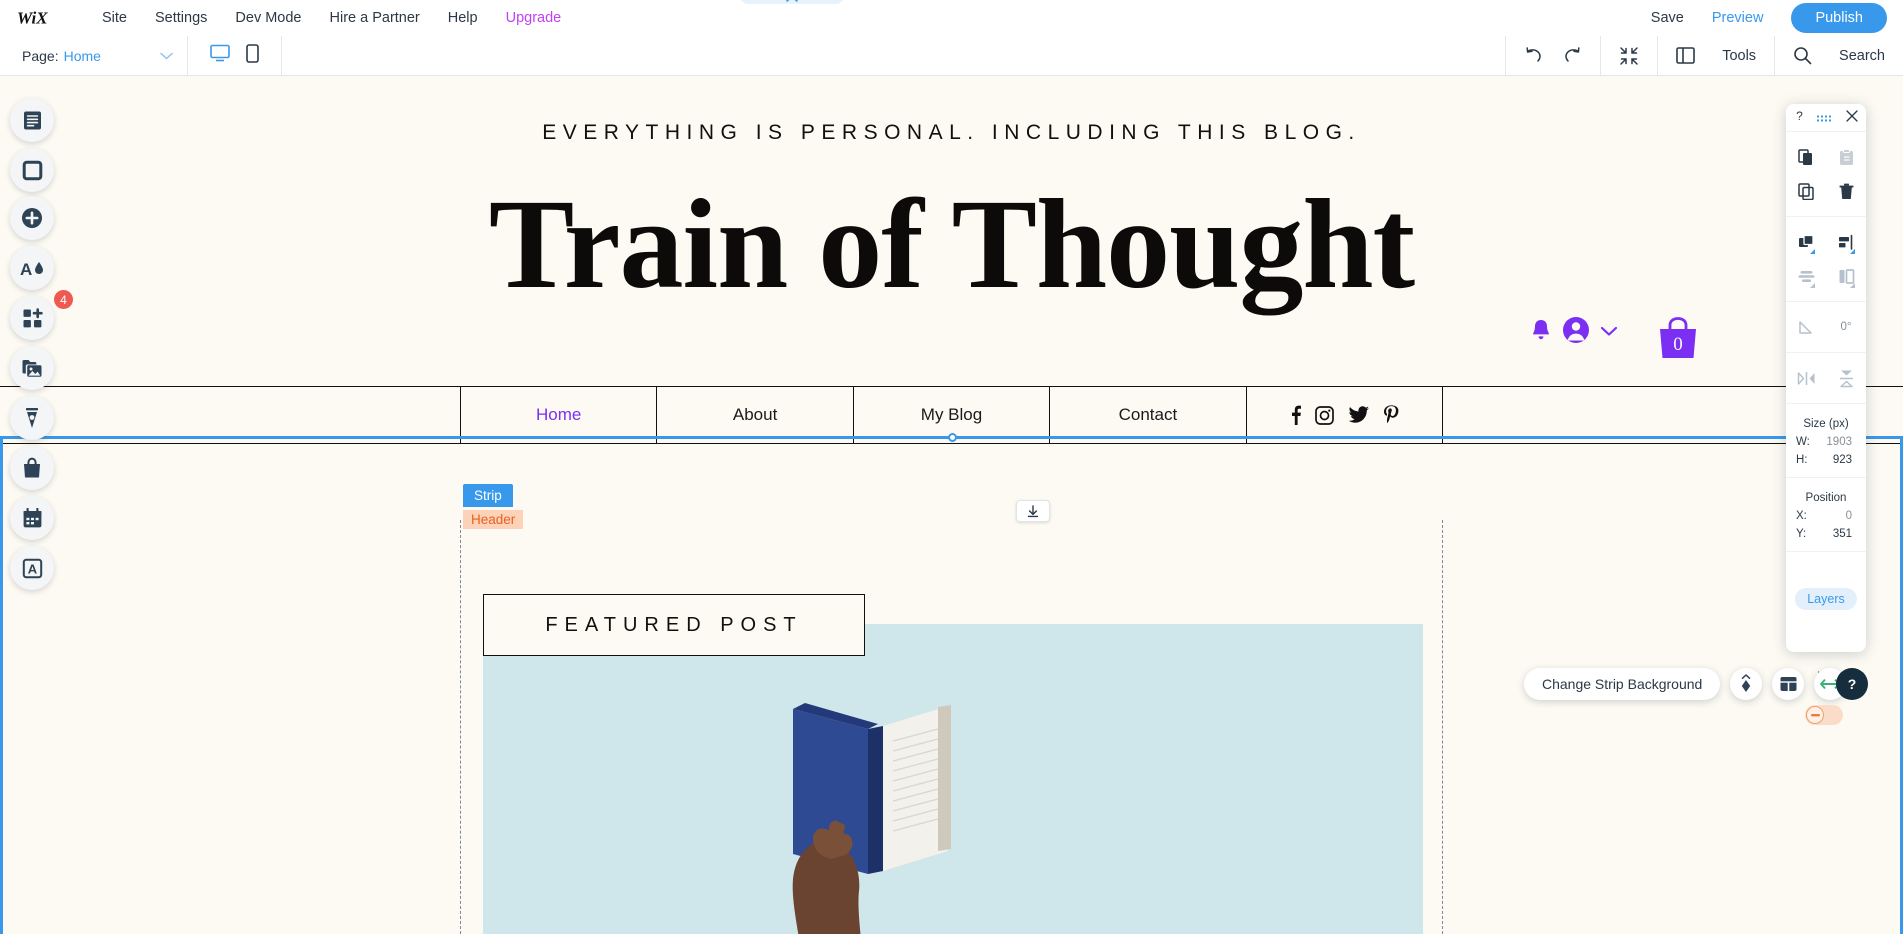 The width and height of the screenshot is (1903, 934). I want to click on rotate-button, so click(1806, 327).